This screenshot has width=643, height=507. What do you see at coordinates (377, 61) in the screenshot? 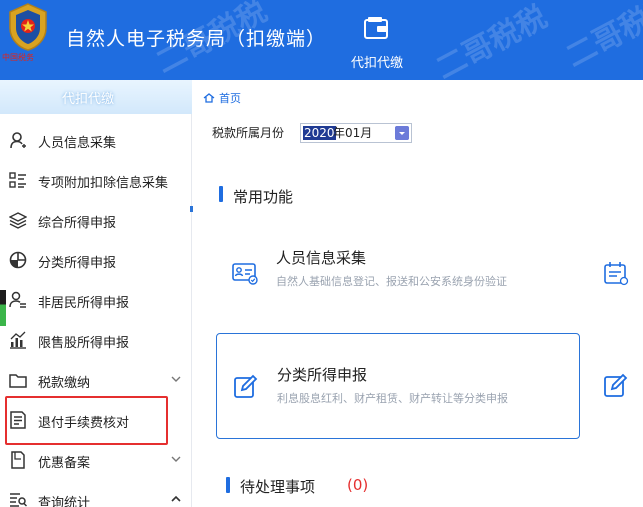
I see `nav-withholding-tab: 代扣代缴` at bounding box center [377, 61].